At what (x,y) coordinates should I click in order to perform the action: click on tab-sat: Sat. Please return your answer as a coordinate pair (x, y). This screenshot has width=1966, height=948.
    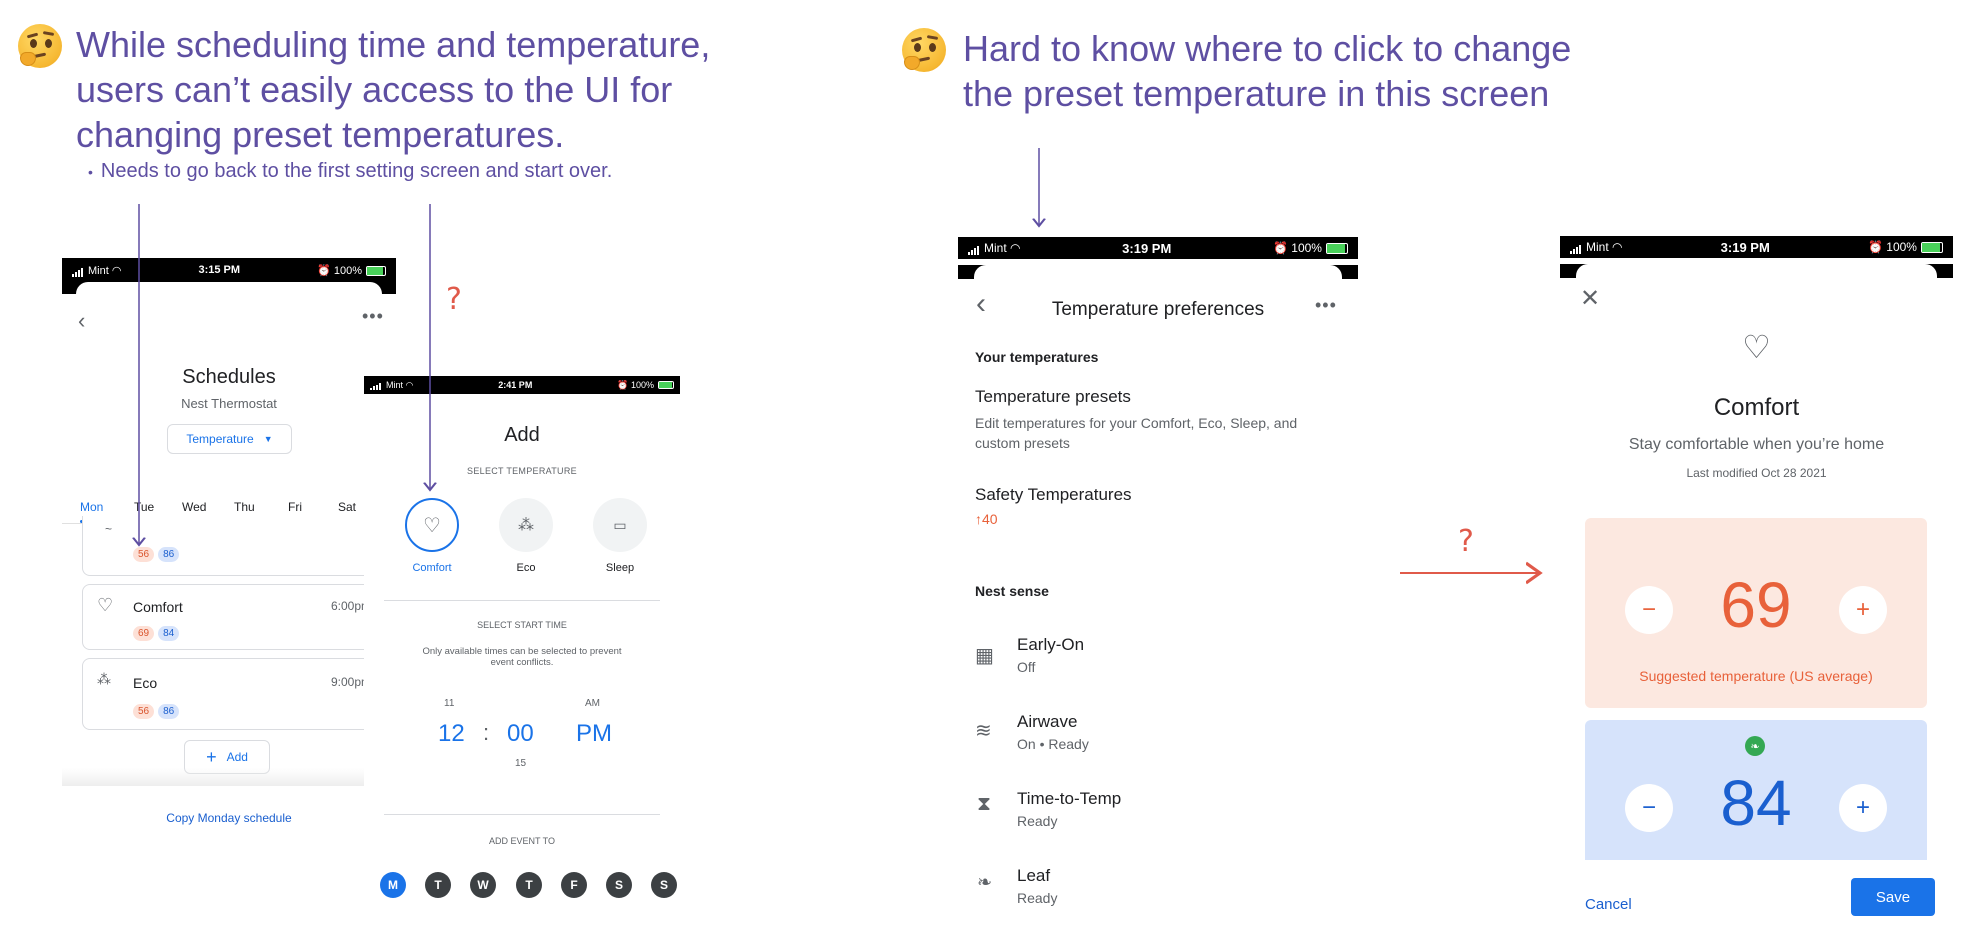
    Looking at the image, I should click on (347, 507).